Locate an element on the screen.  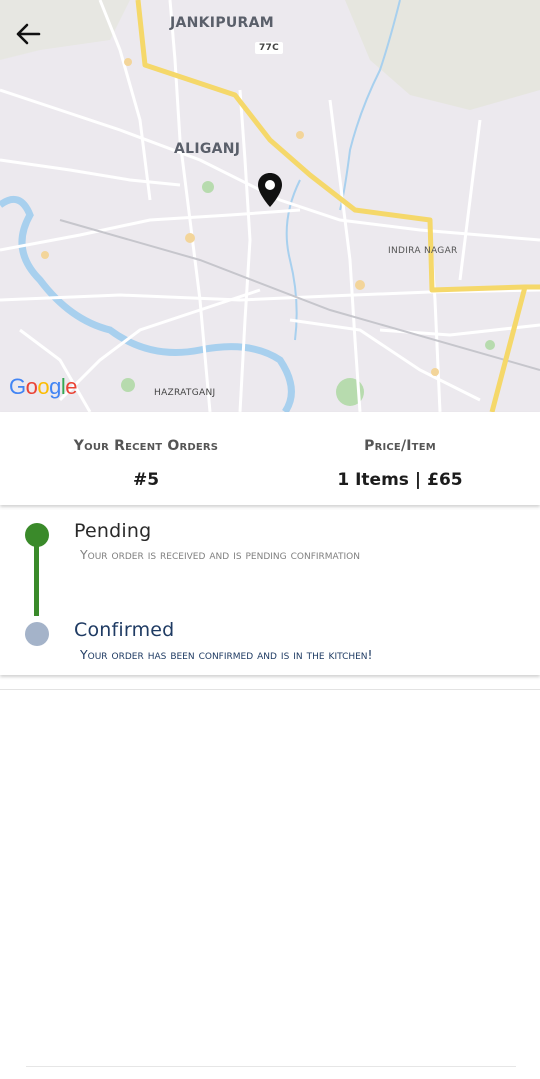
map-label-aliganj: ALIGANJ is located at coordinates (207, 149).